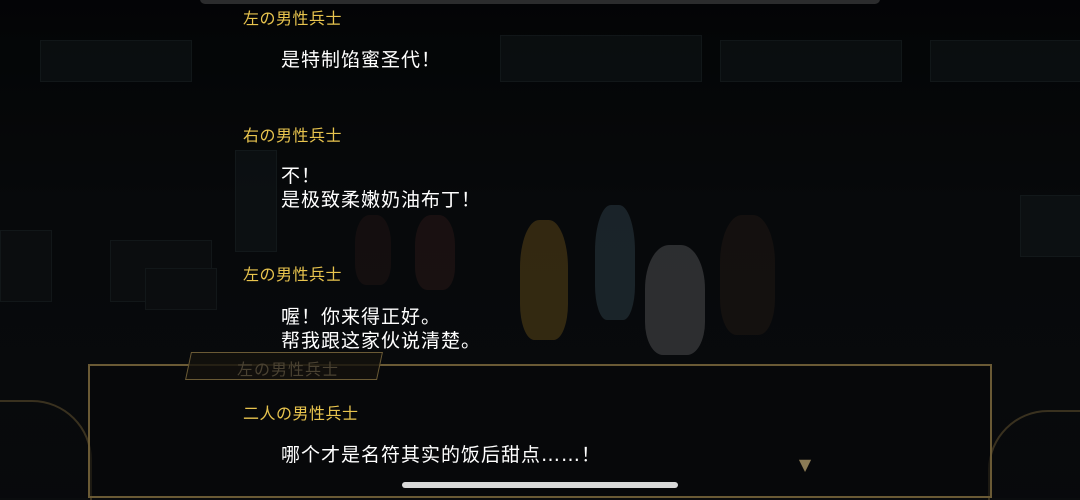 This screenshot has height=500, width=1080. I want to click on dialogue-line: 是特制馅蜜圣代！, so click(361, 60).